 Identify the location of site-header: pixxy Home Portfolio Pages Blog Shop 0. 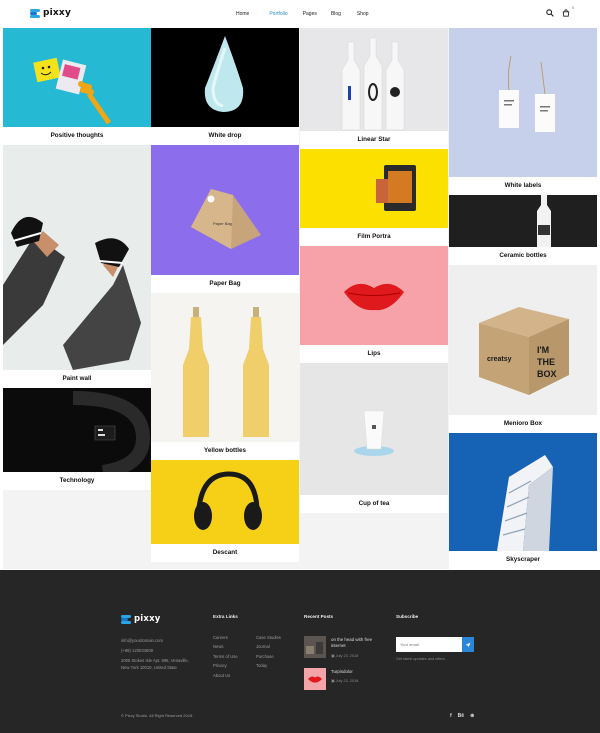
(300, 14).